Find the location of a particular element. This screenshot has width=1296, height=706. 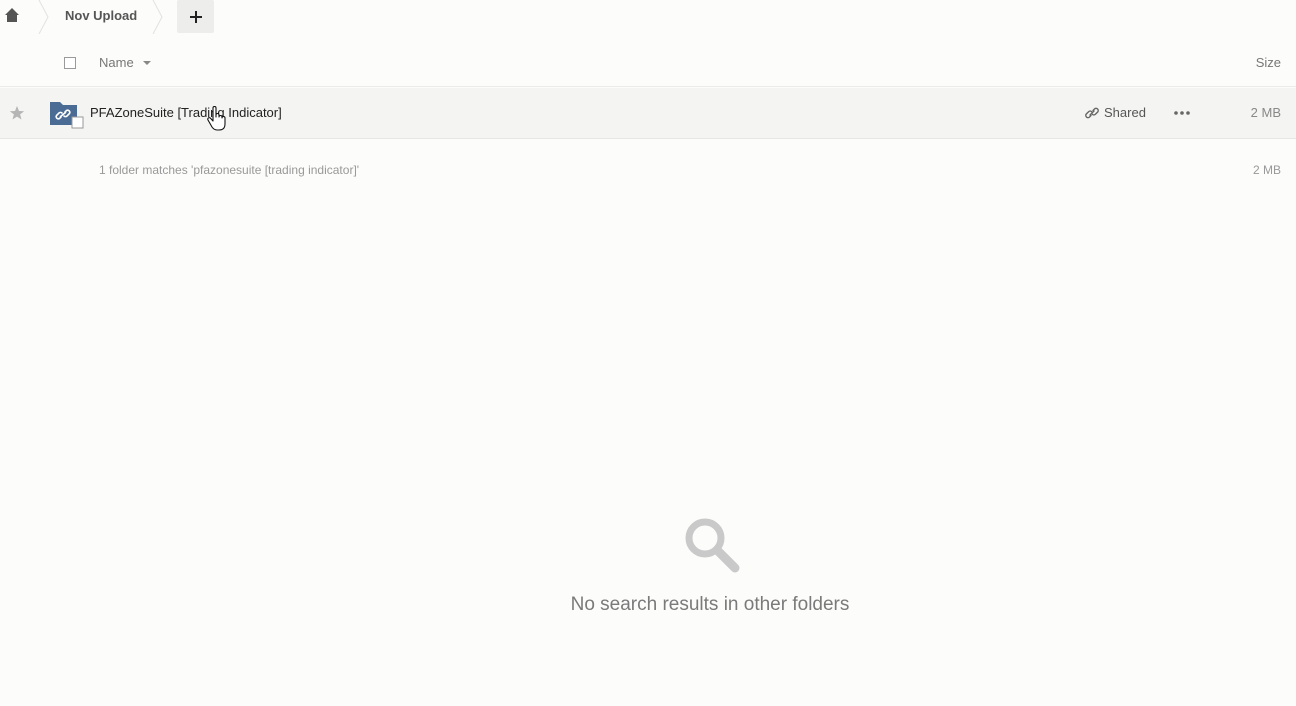

sort-by-name: Name is located at coordinates (125, 62).